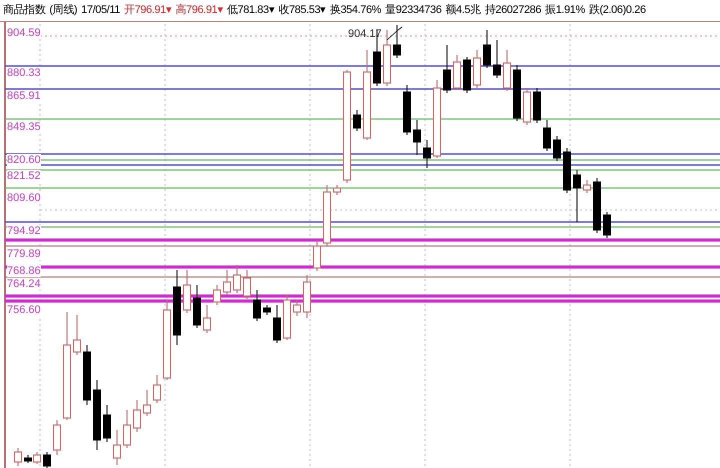 The width and height of the screenshot is (720, 468). What do you see at coordinates (463, 10) in the screenshot?
I see `quote-field: 额4.5兆` at bounding box center [463, 10].